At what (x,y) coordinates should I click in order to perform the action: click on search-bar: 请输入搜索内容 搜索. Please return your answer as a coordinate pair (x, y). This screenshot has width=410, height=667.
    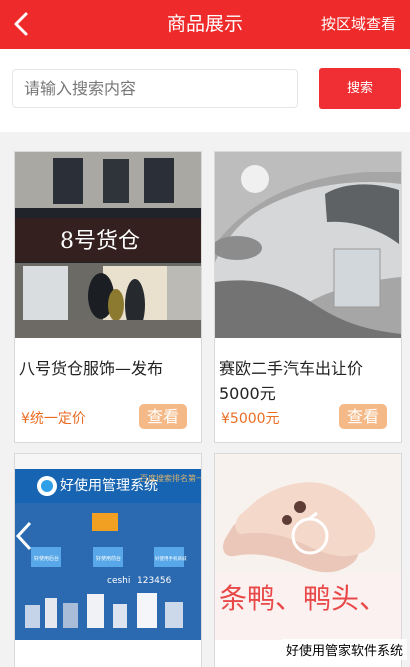
    Looking at the image, I should click on (205, 90).